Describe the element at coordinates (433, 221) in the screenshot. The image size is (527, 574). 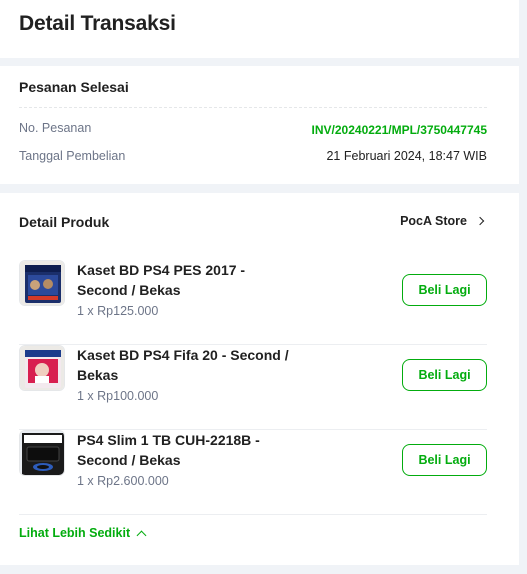
I see `store-name: PocA Store` at that location.